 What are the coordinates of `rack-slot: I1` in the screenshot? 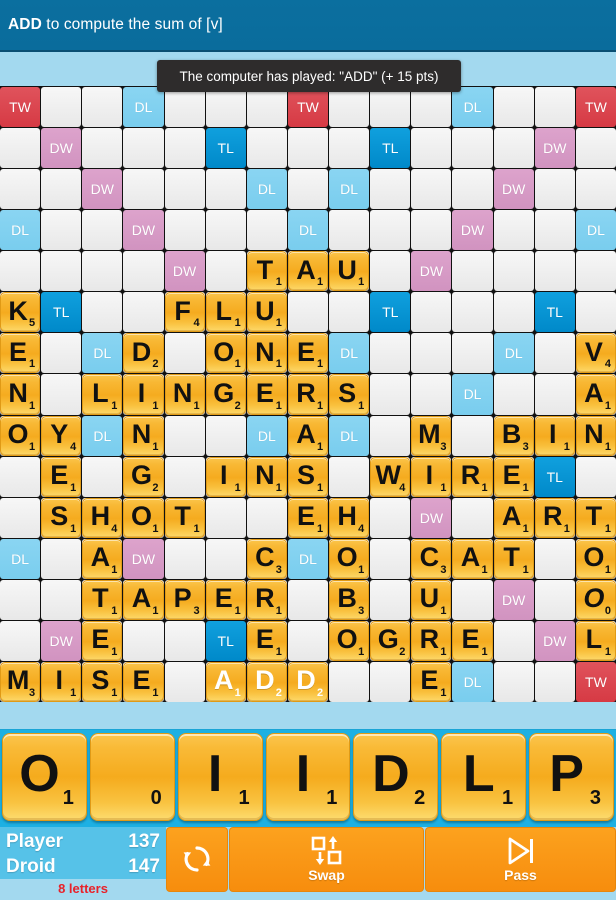 It's located at (308, 777).